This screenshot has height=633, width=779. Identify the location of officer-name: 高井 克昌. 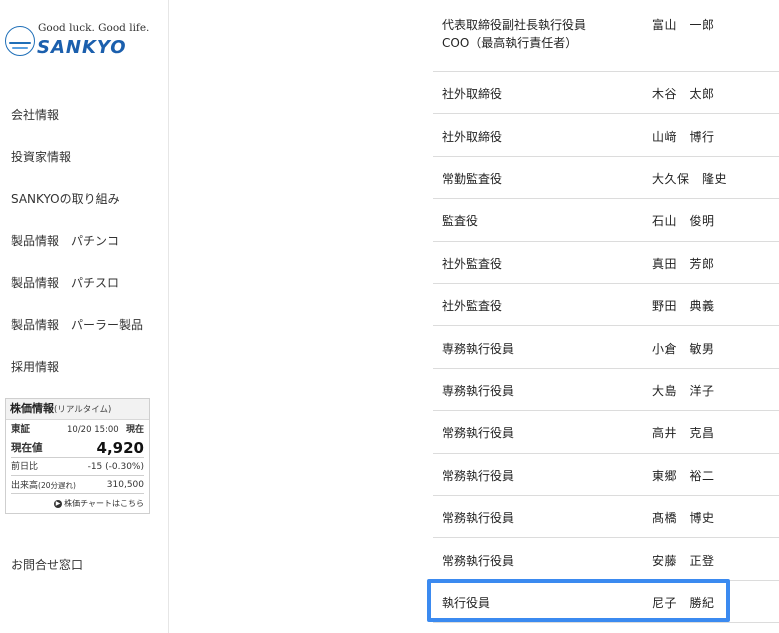
(683, 433).